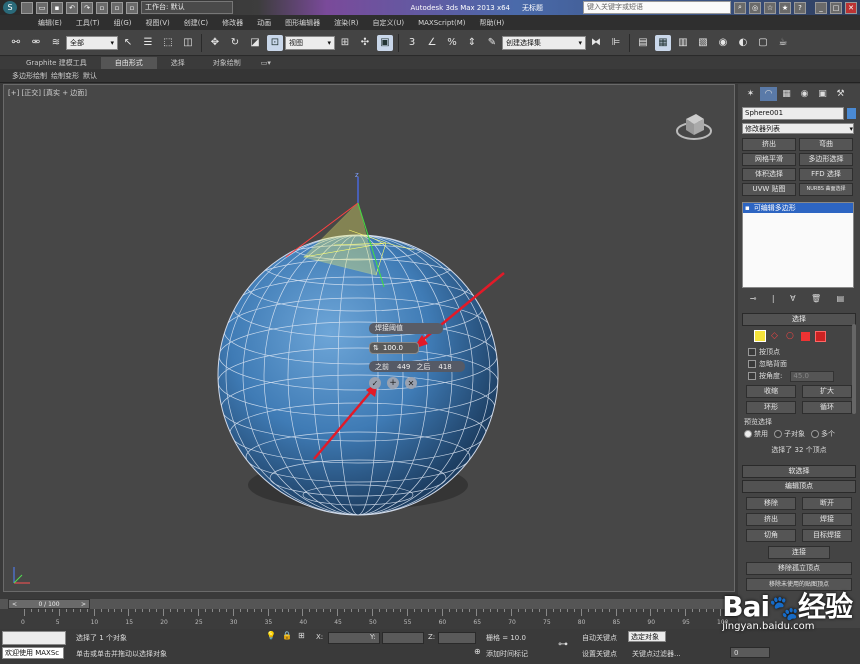 The height and width of the screenshot is (664, 860). I want to click on time-prev-icon: <, so click(14, 604).